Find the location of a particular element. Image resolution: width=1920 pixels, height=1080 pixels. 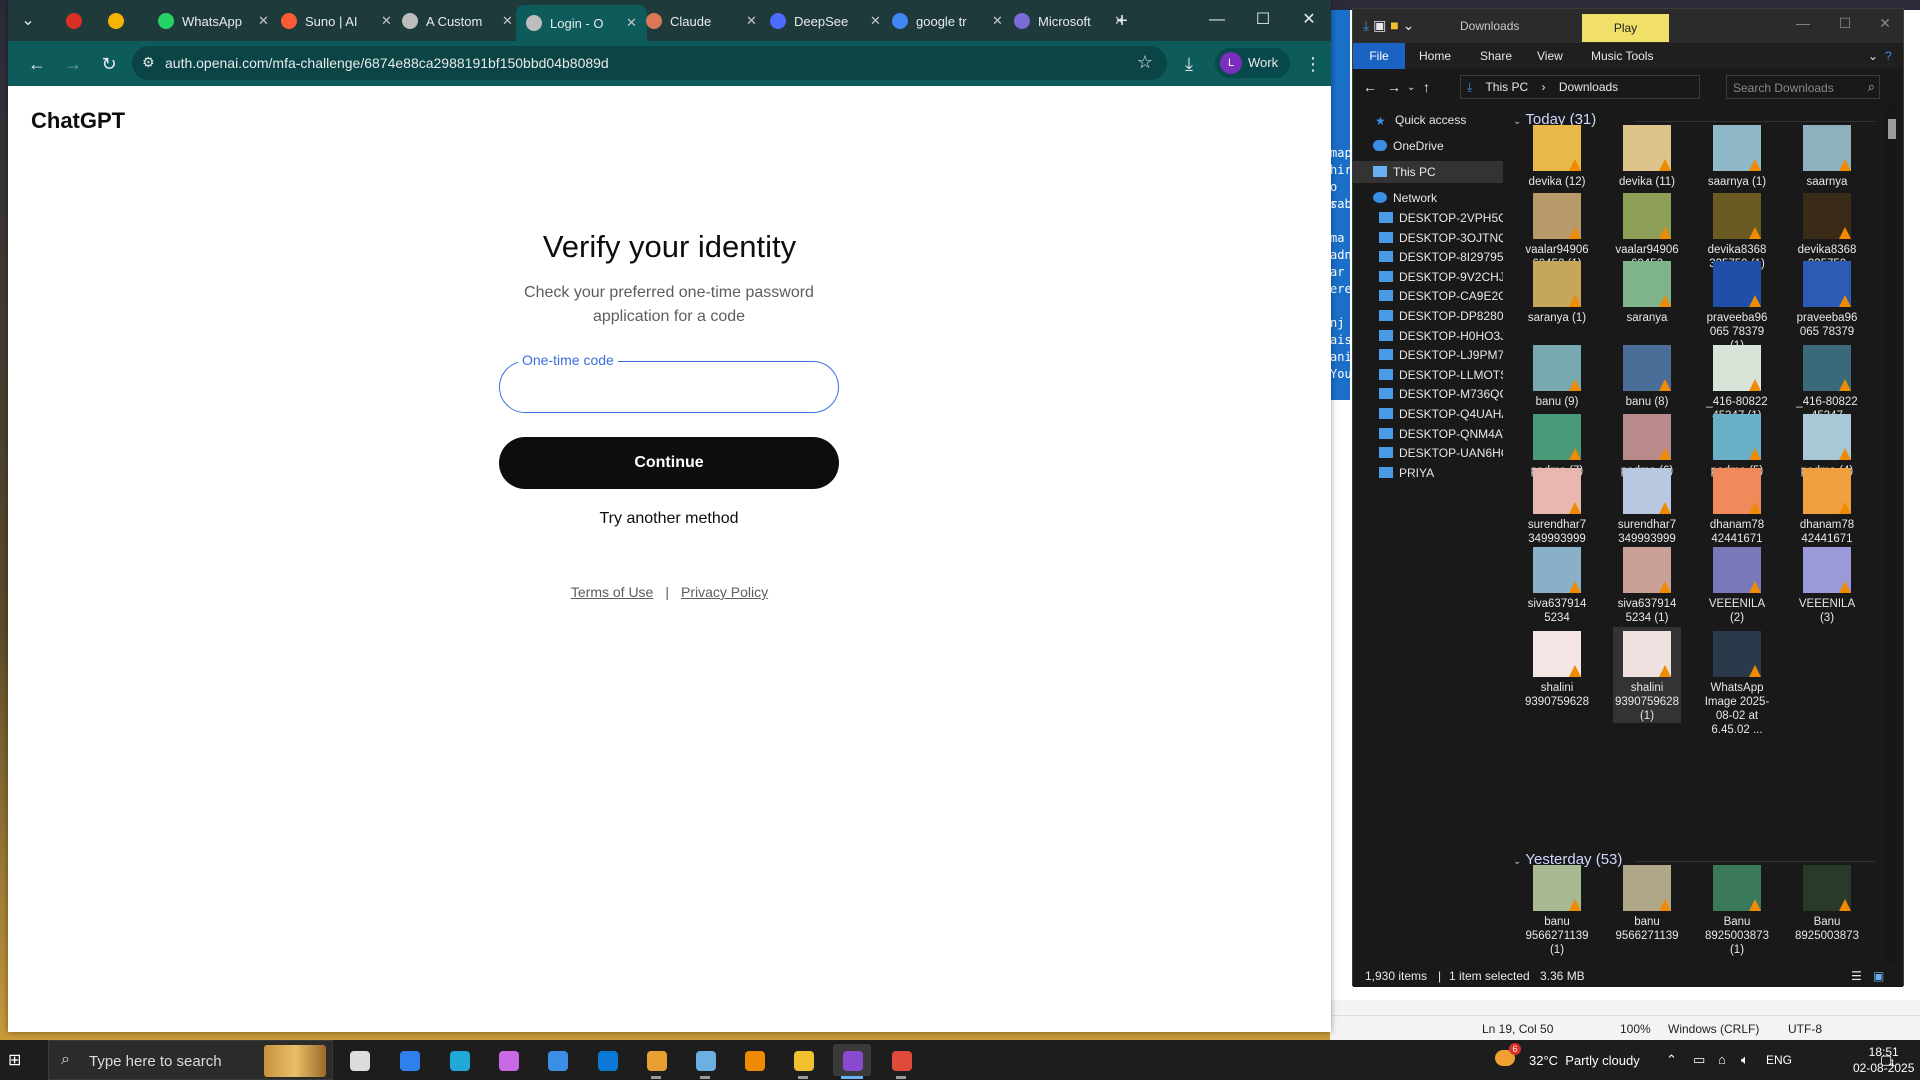

browser-tab: Claude ✕ is located at coordinates (701, 21).